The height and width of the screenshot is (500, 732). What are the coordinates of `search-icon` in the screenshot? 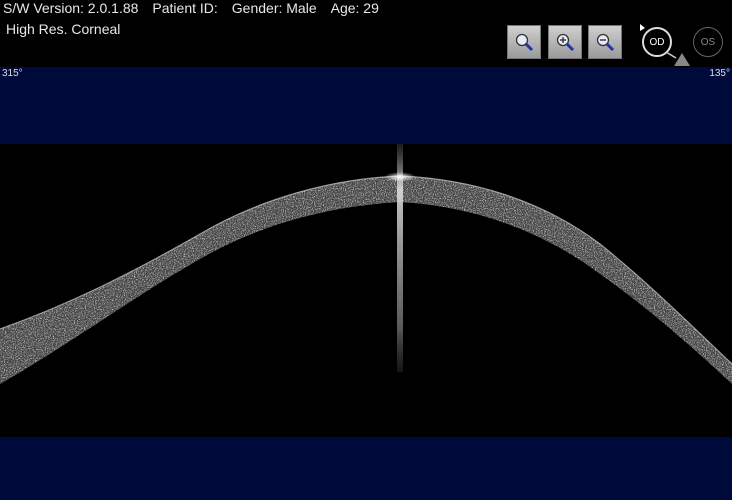 It's located at (524, 42).